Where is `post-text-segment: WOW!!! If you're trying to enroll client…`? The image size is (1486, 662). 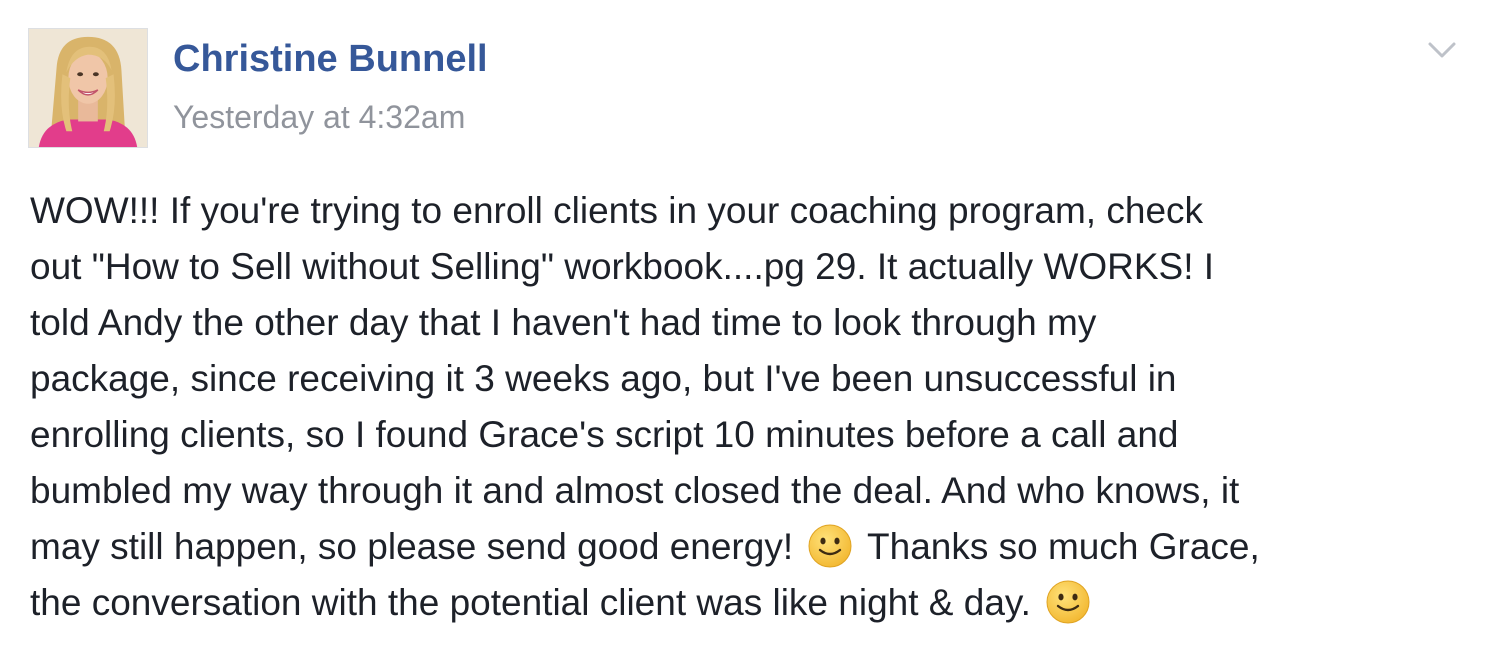
post-text-segment: WOW!!! If you're trying to enroll client… is located at coordinates (617, 210).